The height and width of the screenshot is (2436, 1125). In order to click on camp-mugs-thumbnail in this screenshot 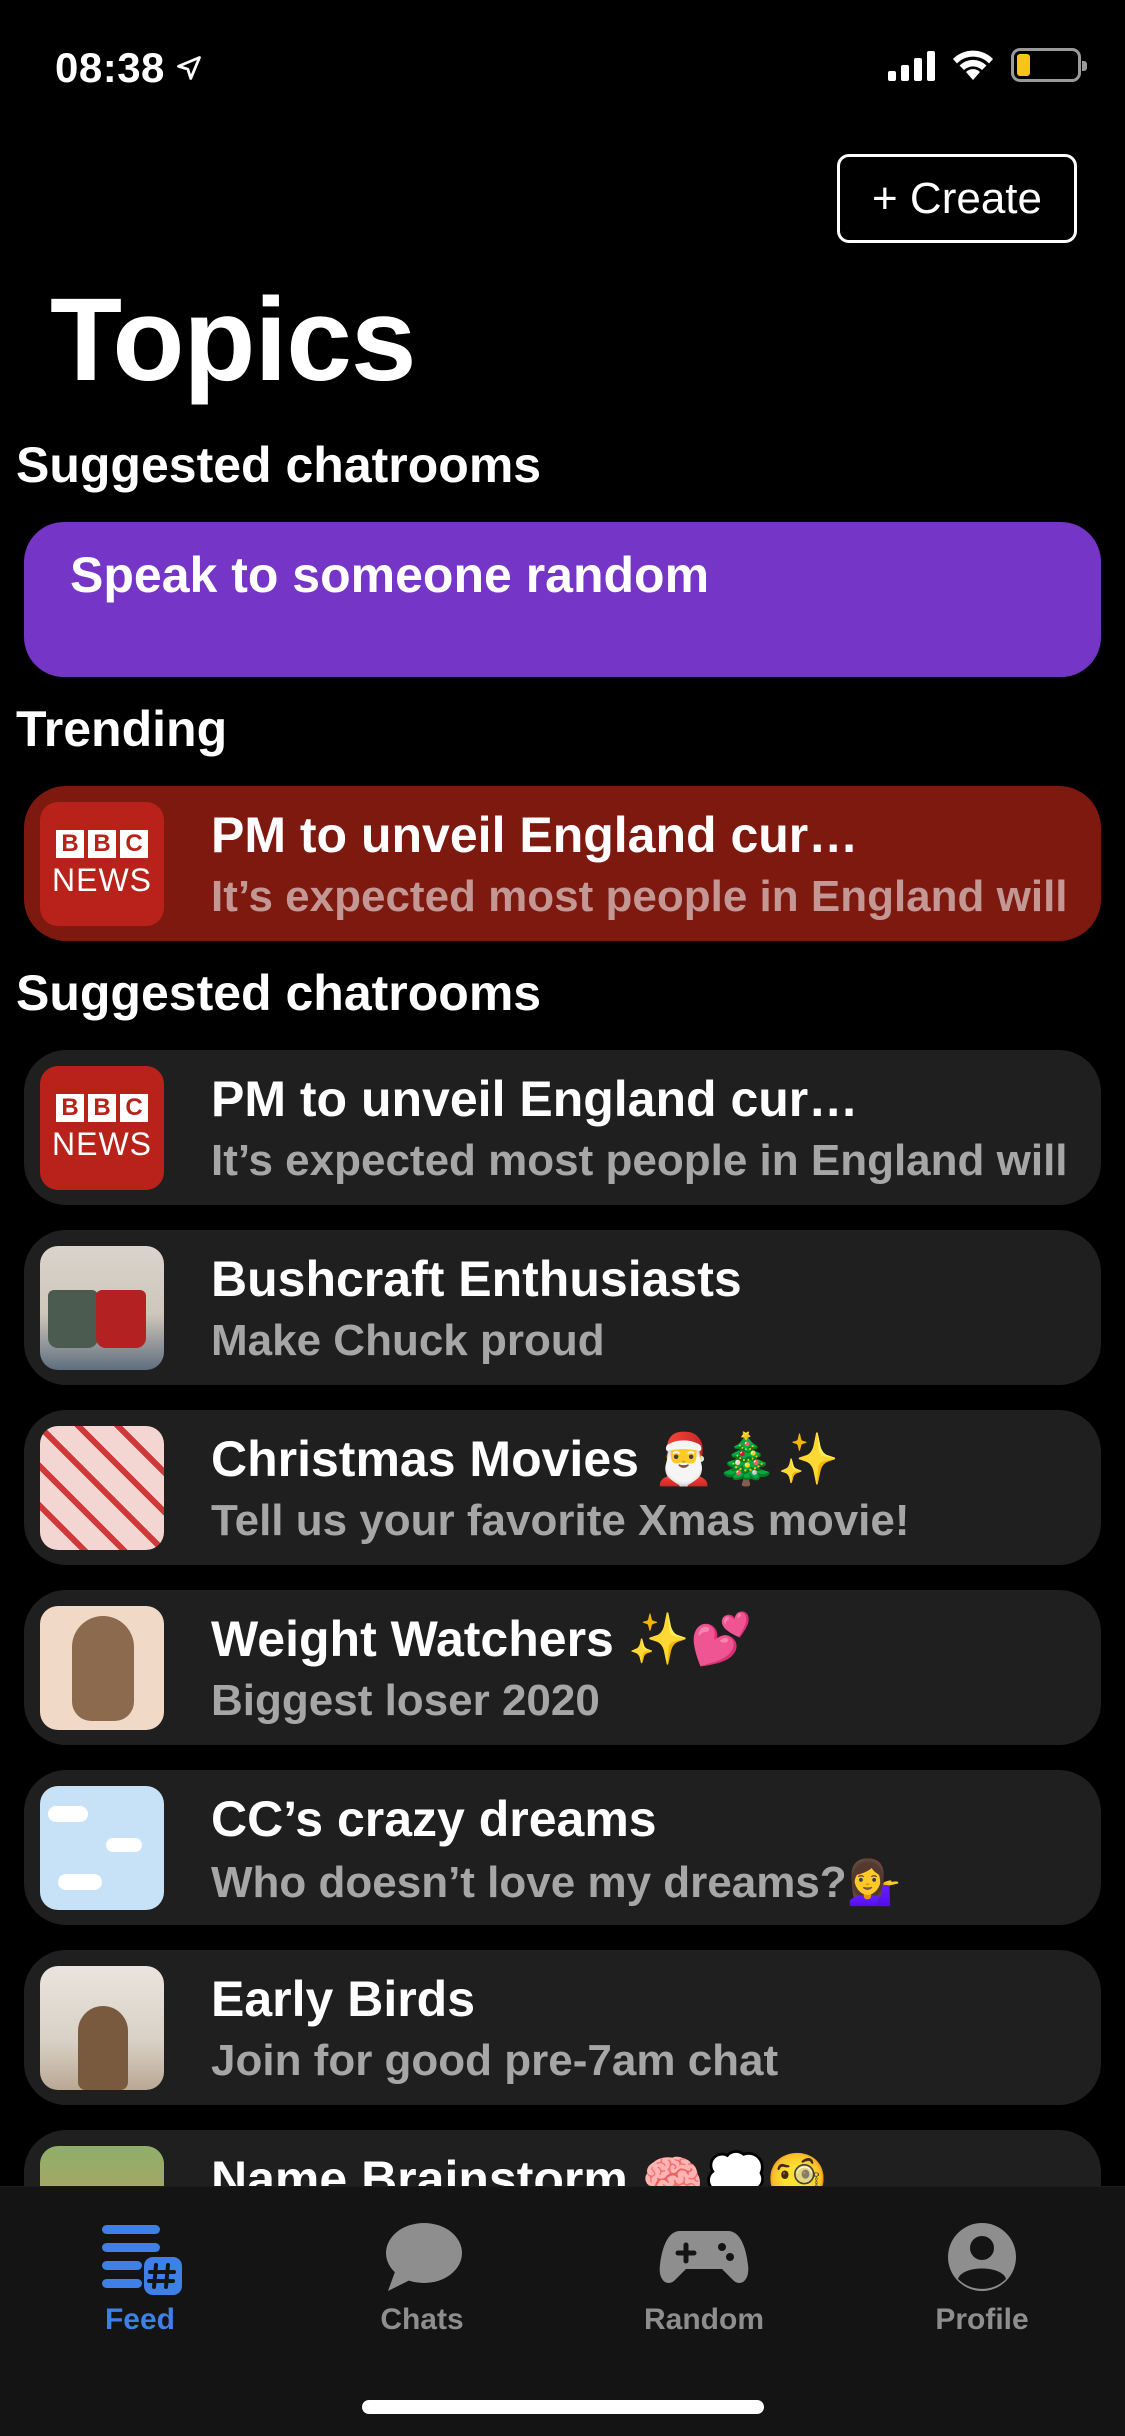, I will do `click(102, 1308)`.